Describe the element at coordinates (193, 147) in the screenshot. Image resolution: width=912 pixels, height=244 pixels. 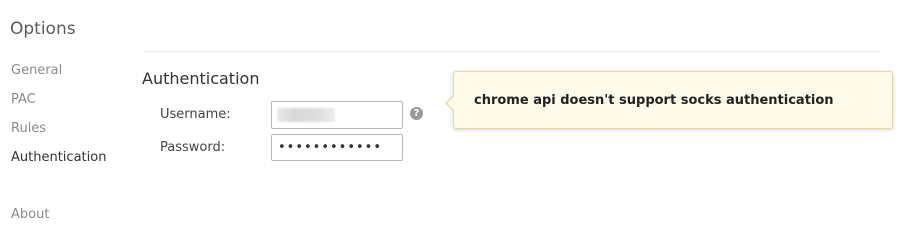
I see `password-label: Password:` at that location.